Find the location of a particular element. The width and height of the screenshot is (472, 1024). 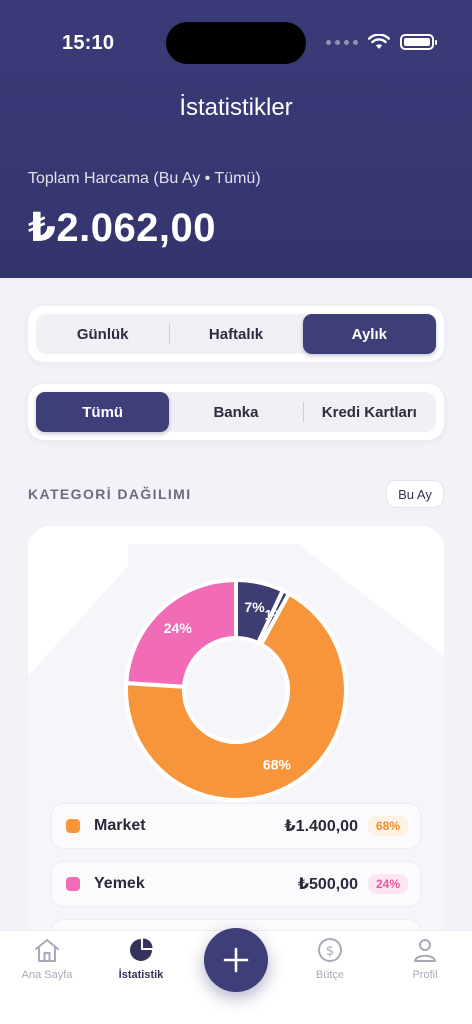

legend-amount: ₺1.400,00 is located at coordinates (321, 826).